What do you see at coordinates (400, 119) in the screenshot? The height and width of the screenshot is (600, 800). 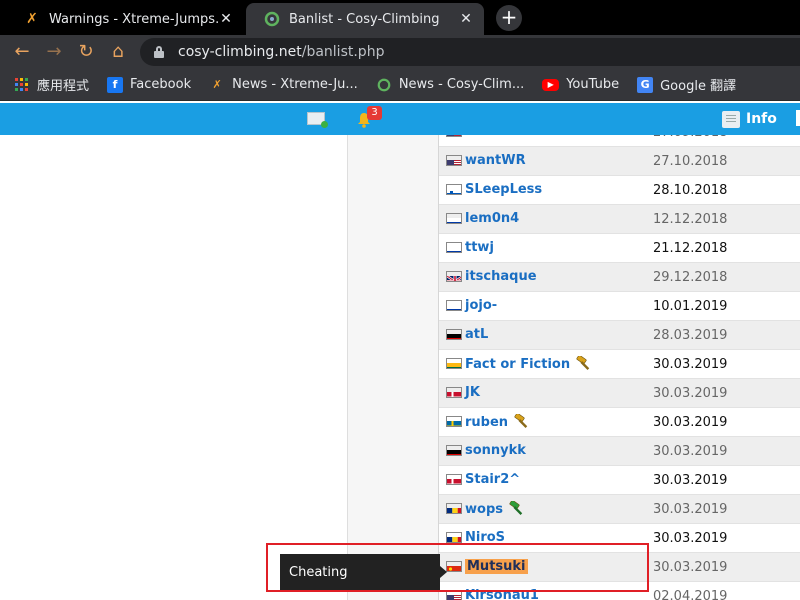 I see `site-header: Info` at bounding box center [400, 119].